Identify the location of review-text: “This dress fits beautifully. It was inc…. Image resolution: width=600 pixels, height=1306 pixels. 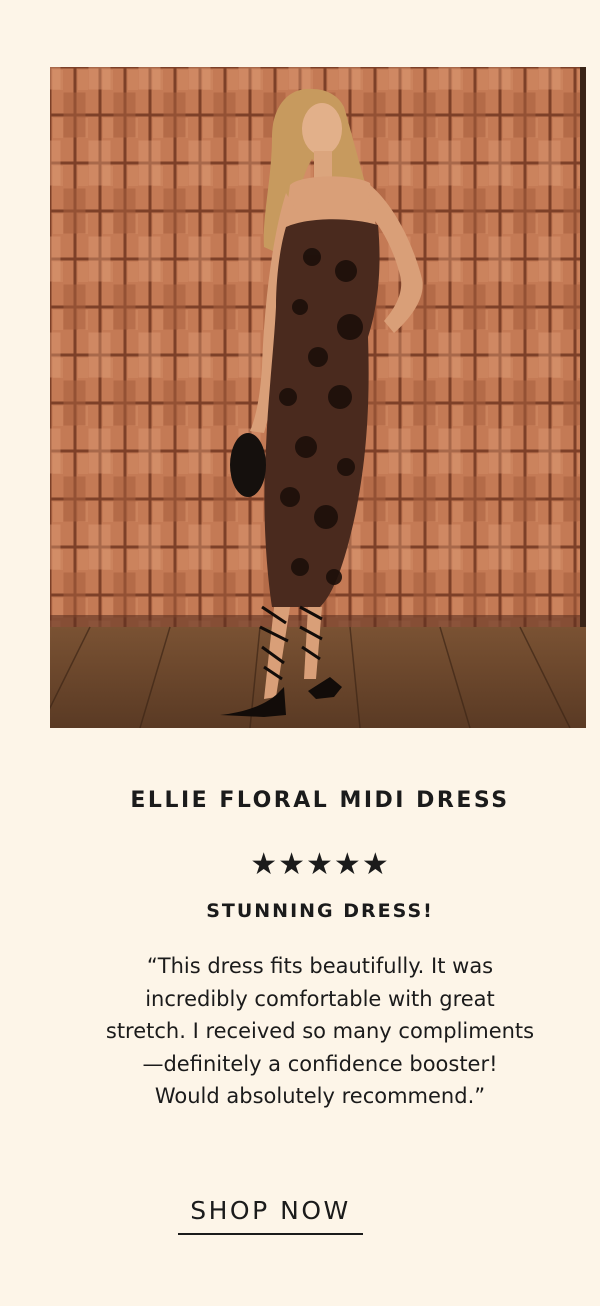
(320, 1031).